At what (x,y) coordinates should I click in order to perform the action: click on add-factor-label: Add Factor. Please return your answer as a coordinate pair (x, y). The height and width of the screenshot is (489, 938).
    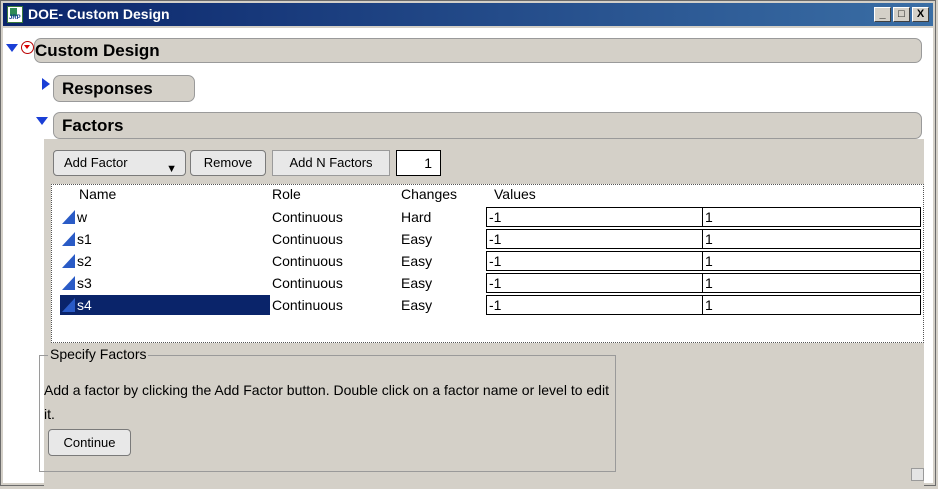
    Looking at the image, I should click on (96, 162).